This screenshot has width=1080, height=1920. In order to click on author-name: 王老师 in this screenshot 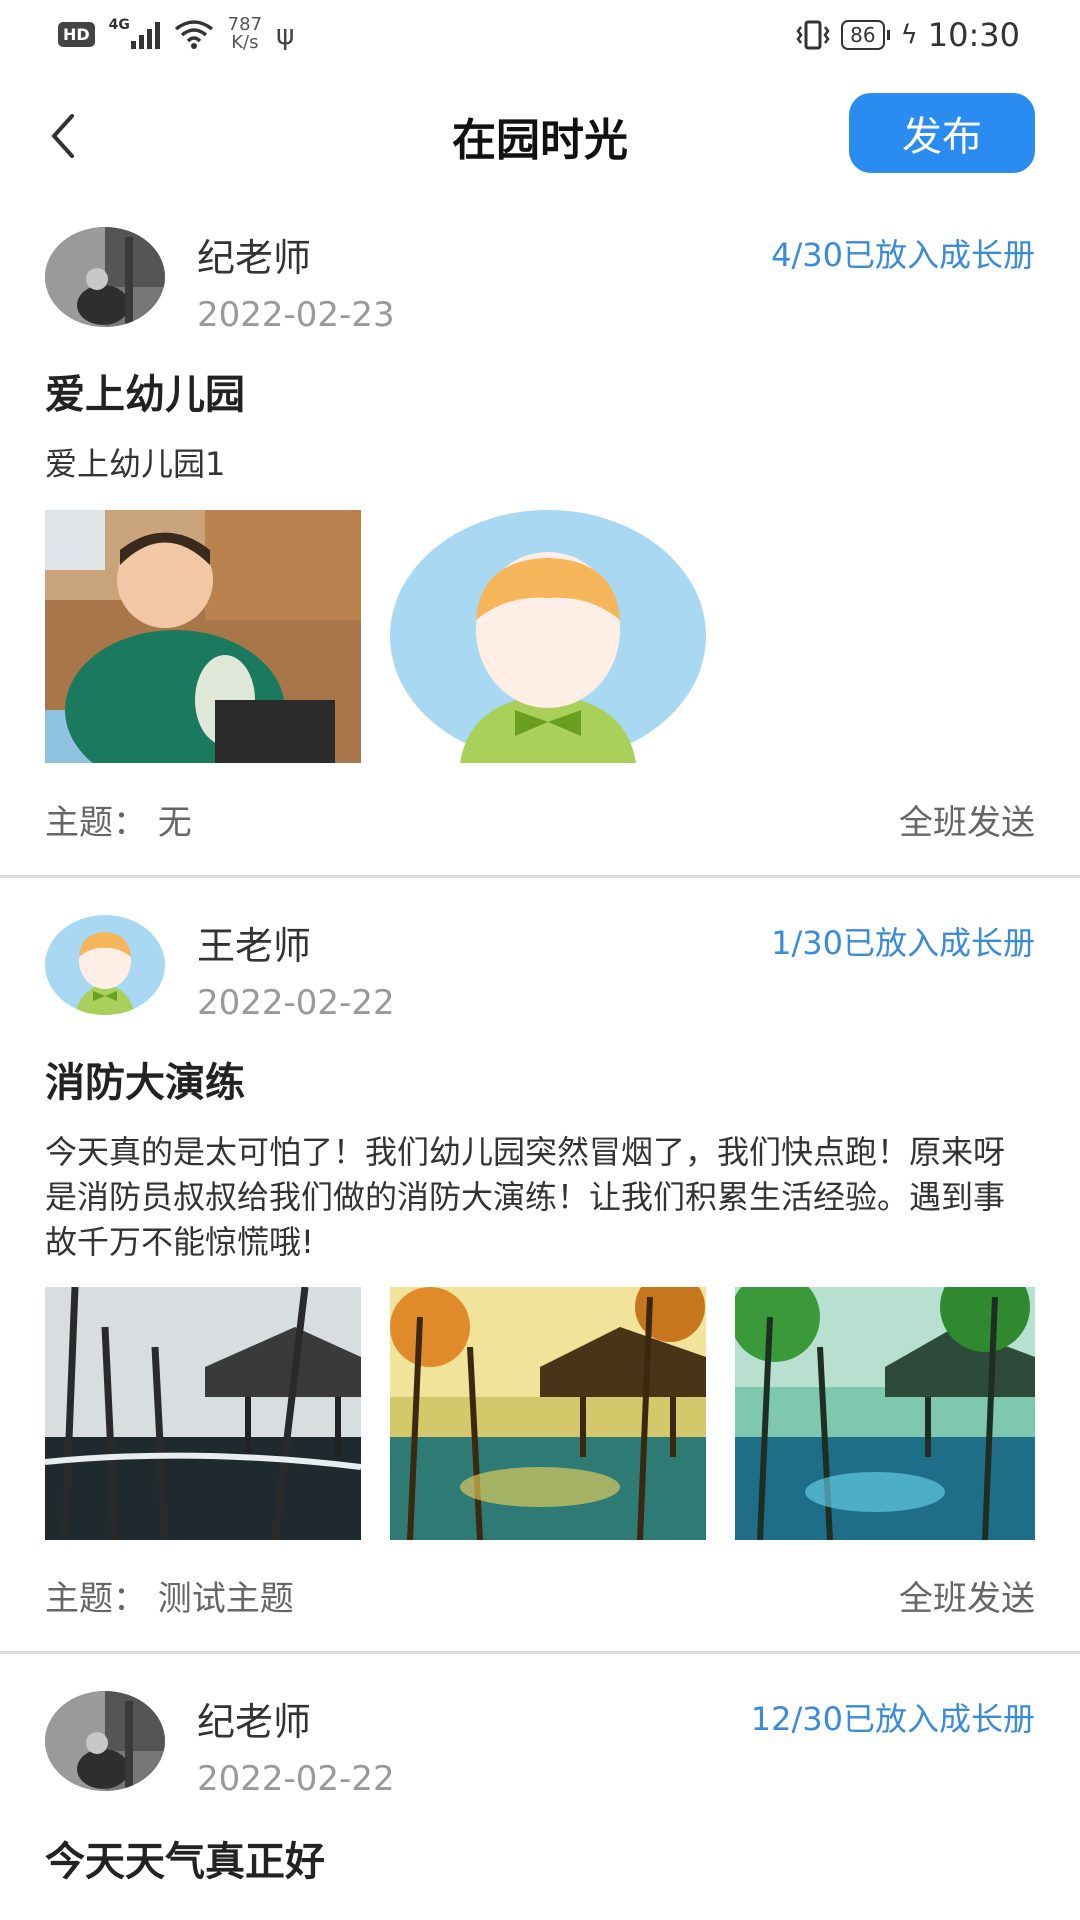, I will do `click(254, 946)`.